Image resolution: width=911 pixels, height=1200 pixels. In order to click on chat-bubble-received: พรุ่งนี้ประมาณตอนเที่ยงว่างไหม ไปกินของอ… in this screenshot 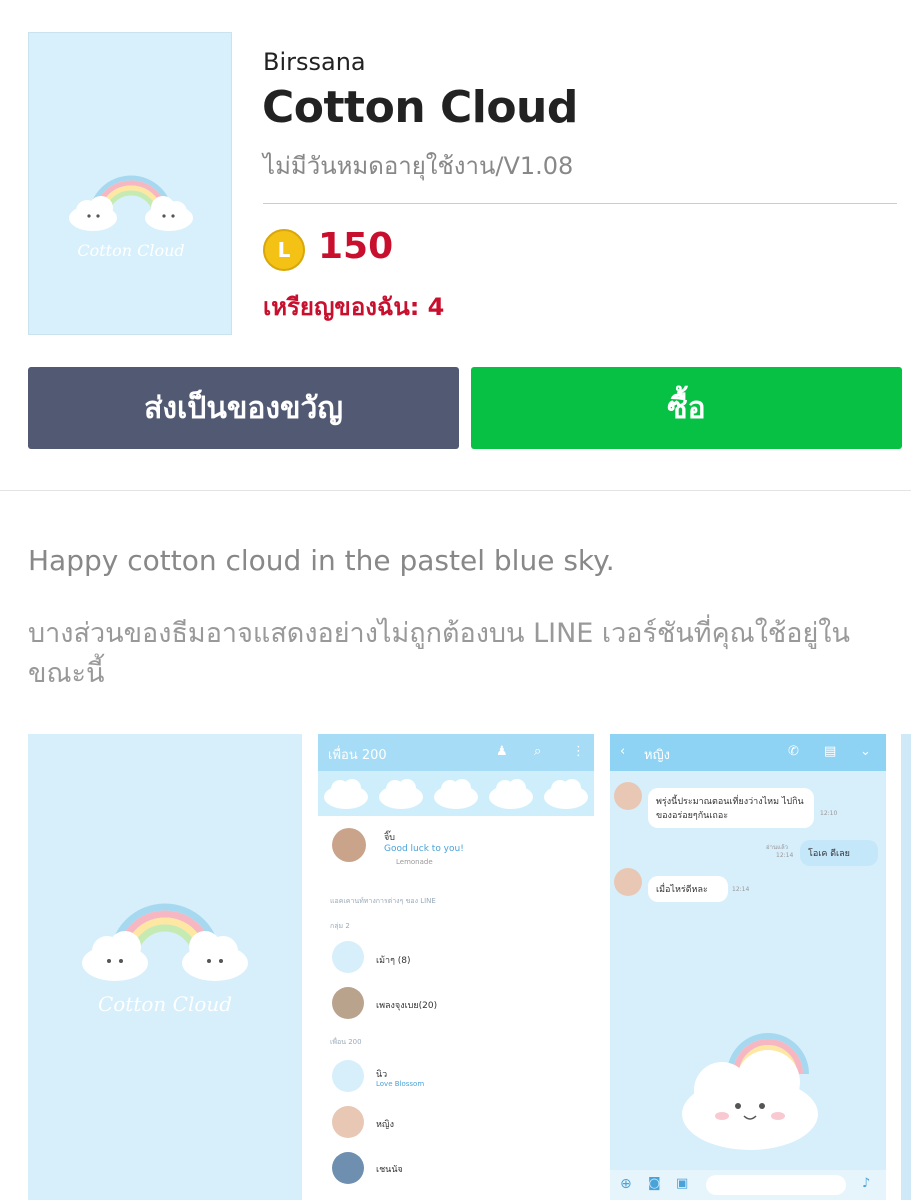, I will do `click(731, 808)`.